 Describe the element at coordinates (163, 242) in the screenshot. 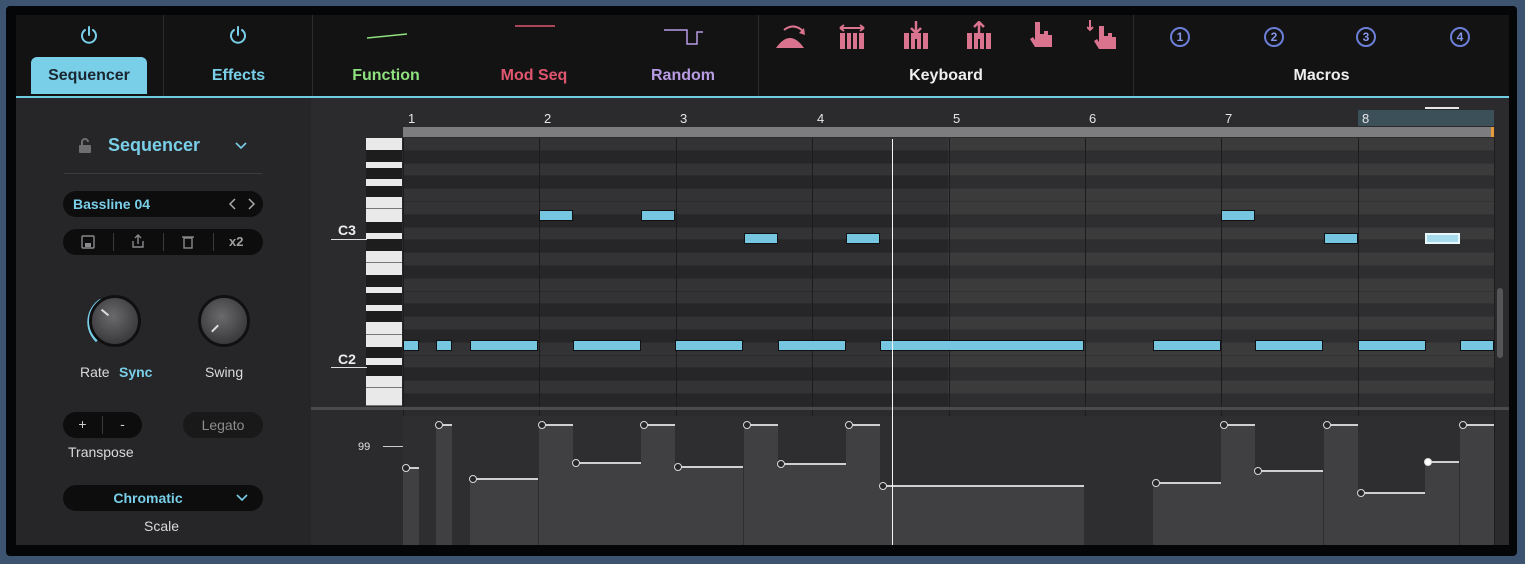

I see `preset-actions: x2` at that location.